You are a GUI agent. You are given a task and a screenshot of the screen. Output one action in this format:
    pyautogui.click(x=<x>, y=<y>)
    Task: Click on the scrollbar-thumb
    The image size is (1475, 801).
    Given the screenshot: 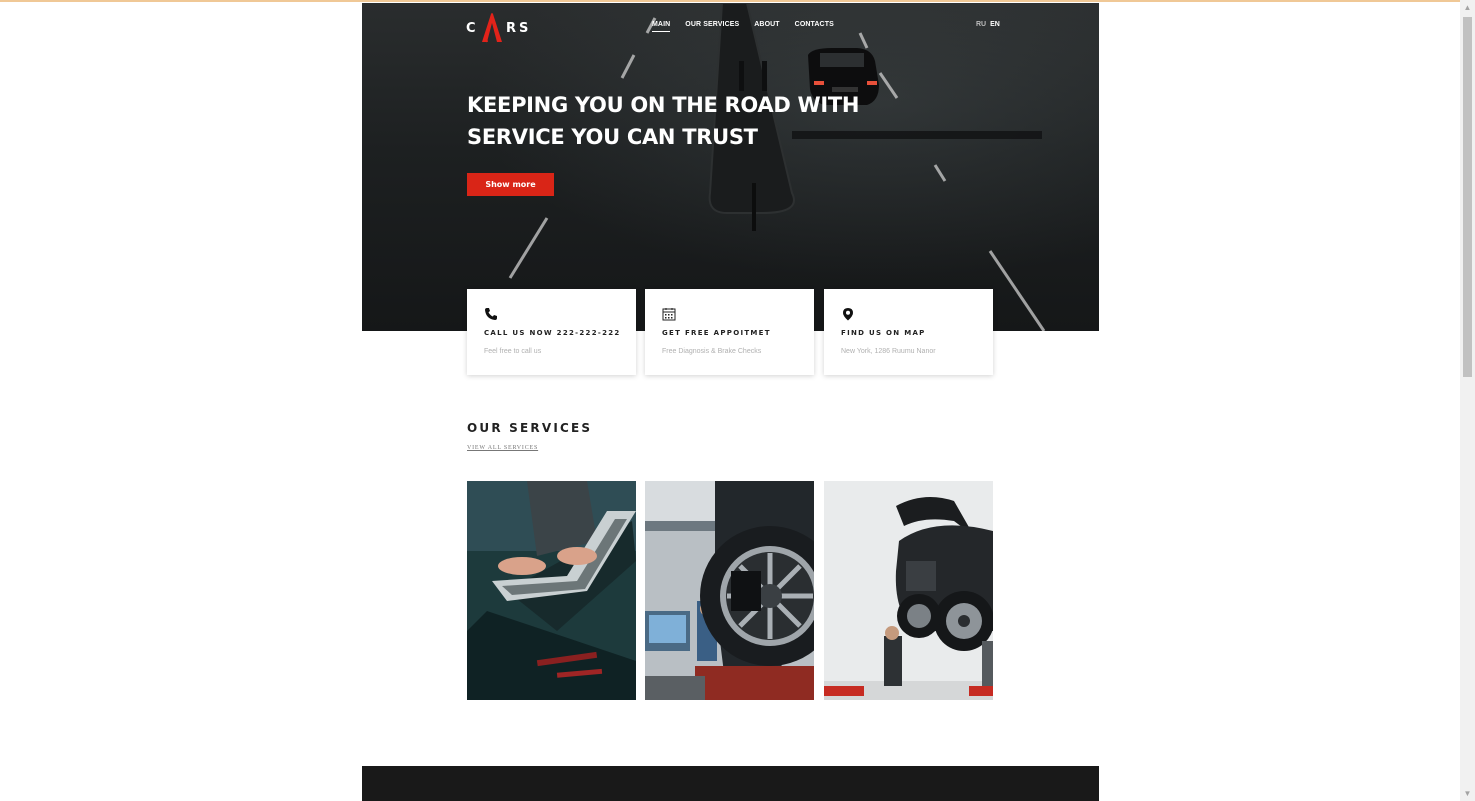 What is the action you would take?
    pyautogui.click(x=1467, y=197)
    